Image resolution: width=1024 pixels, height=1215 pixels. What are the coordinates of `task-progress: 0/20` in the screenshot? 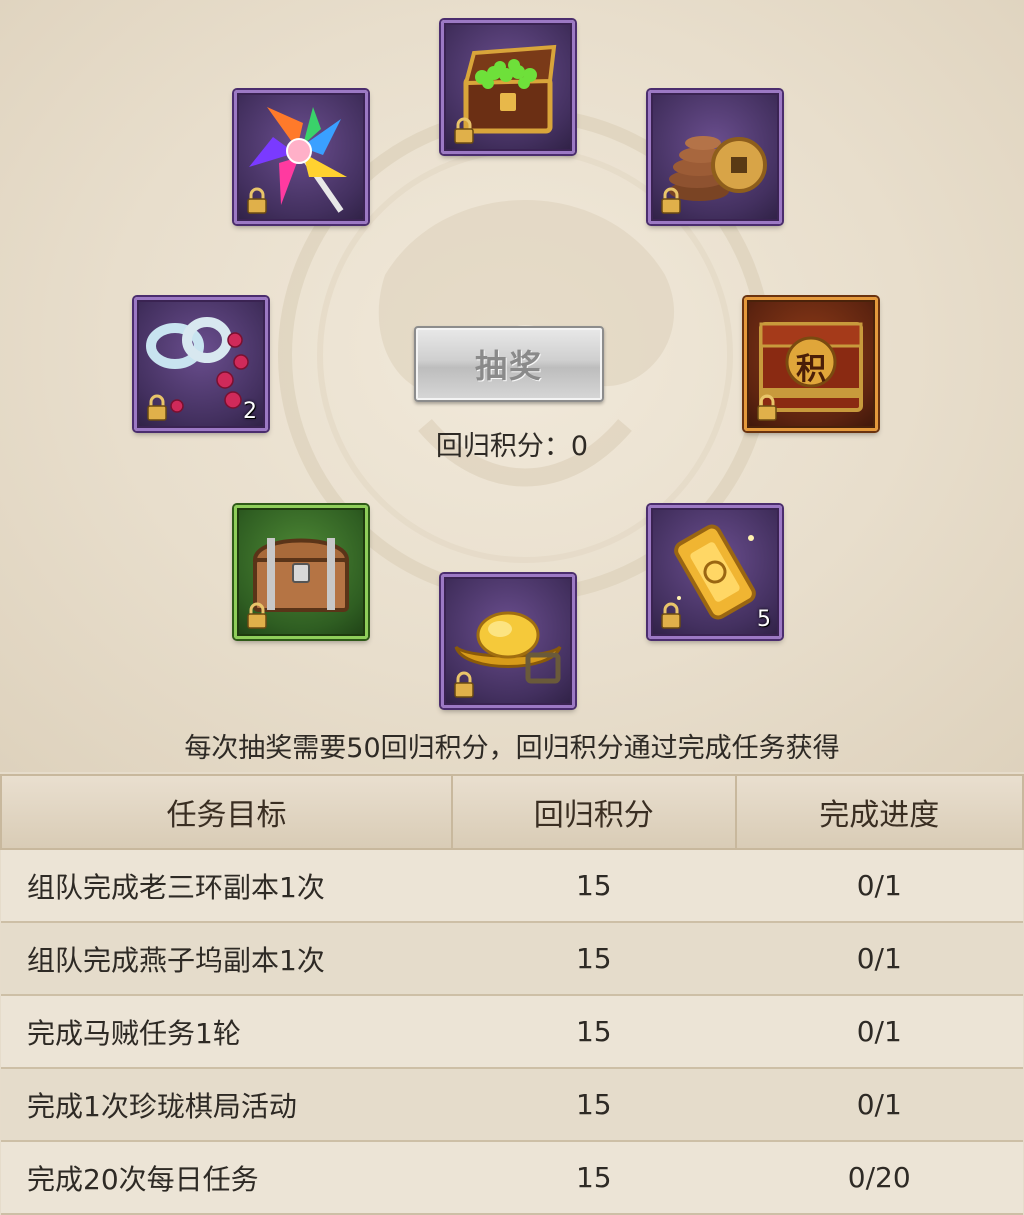 It's located at (879, 1177).